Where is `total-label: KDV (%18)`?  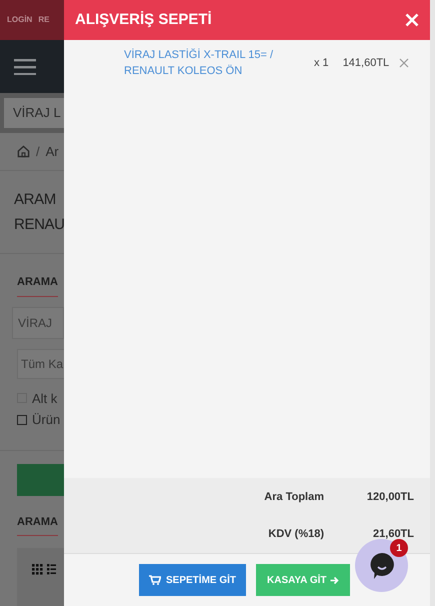
total-label: KDV (%18) is located at coordinates (295, 534).